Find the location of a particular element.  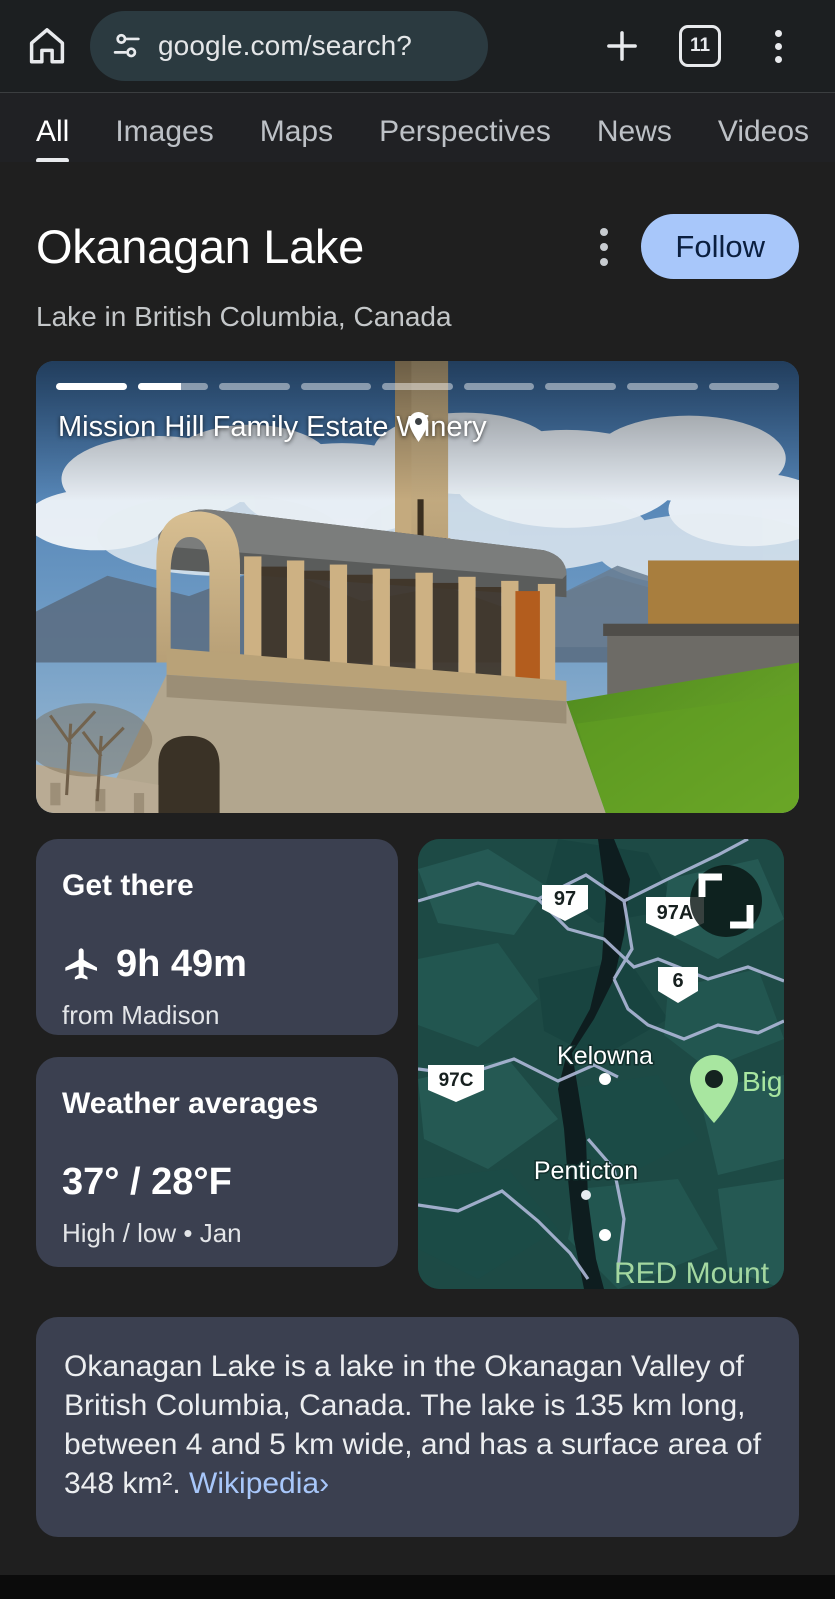

get-there-title: Get there is located at coordinates (128, 885).